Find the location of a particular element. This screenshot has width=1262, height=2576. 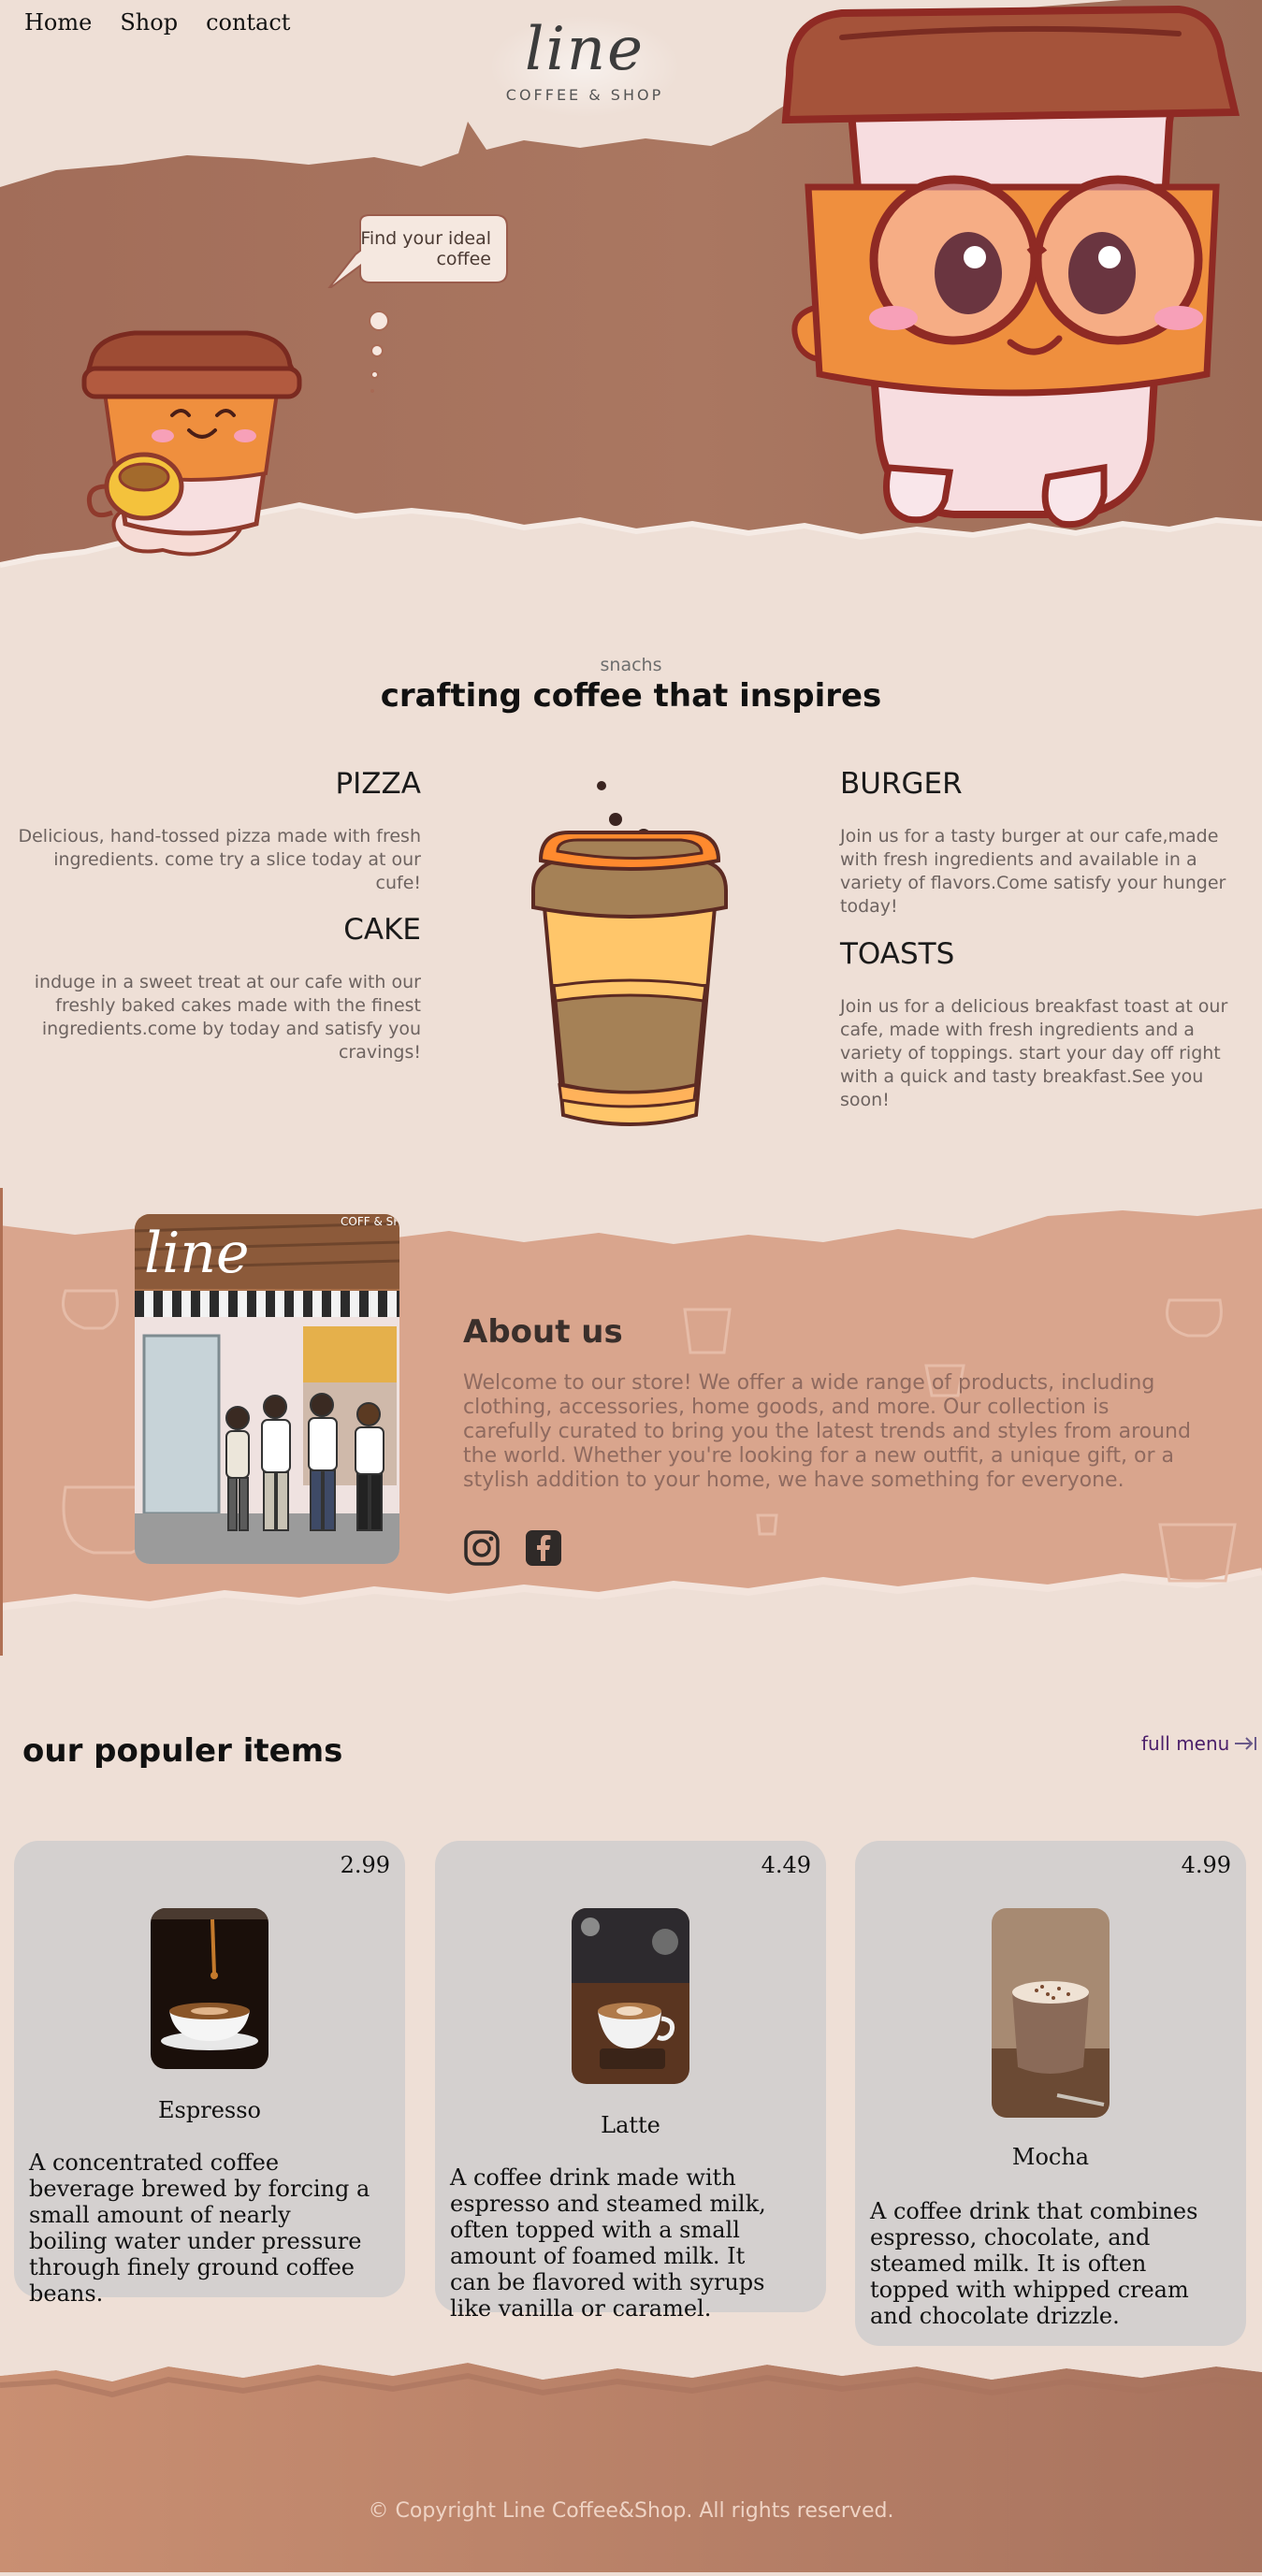

coffee-cup-illustration is located at coordinates (629, 954).